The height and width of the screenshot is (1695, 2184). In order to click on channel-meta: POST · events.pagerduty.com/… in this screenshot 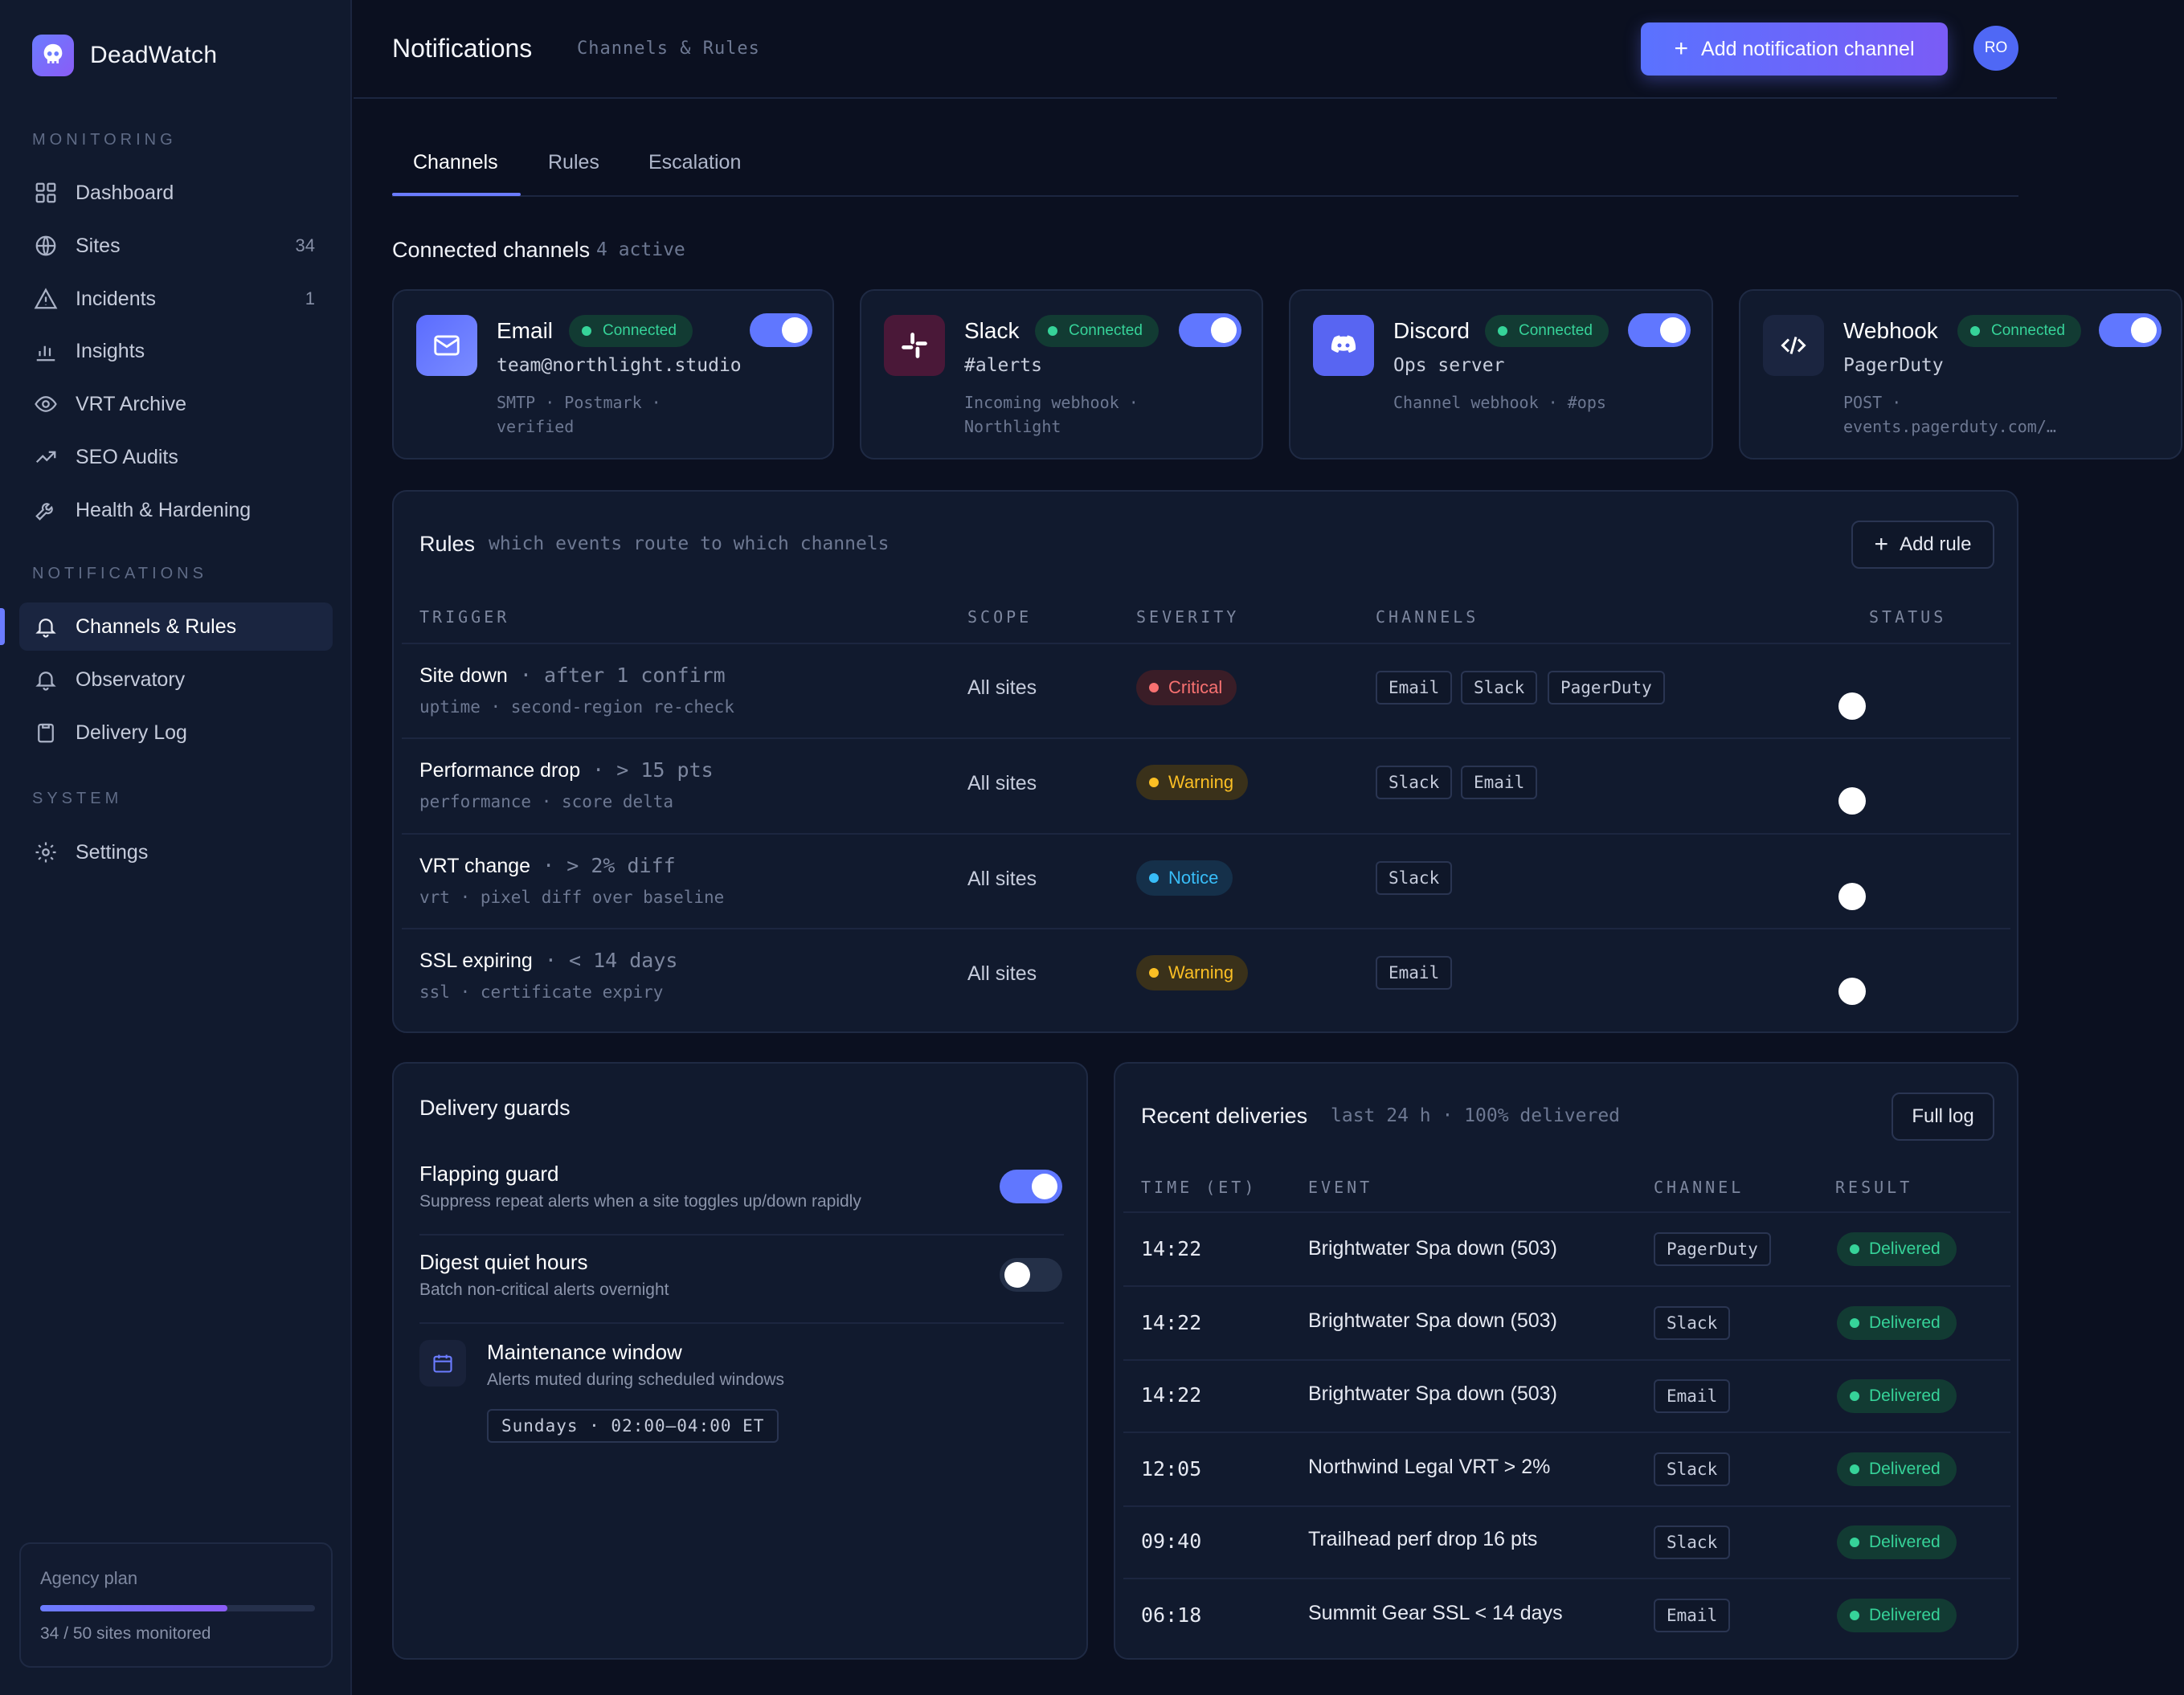, I will do `click(1949, 415)`.